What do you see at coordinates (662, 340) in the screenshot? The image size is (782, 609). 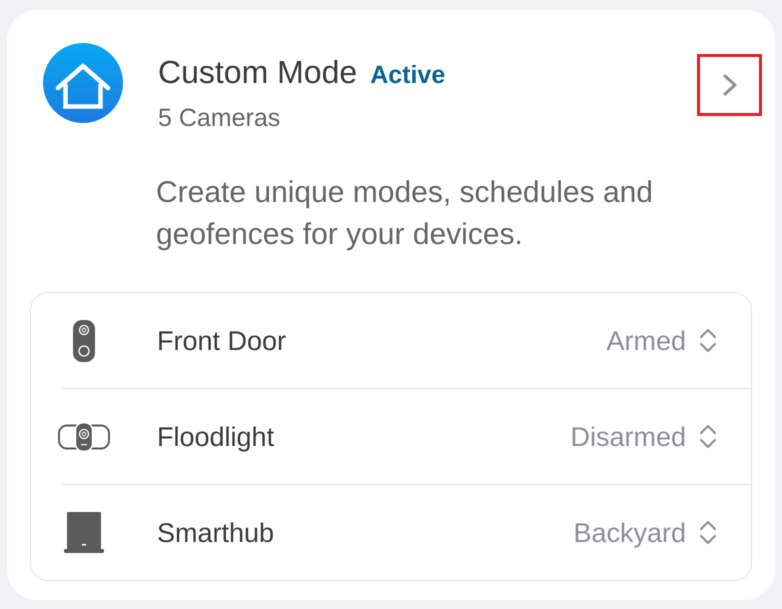 I see `mode-picker: Armed` at bounding box center [662, 340].